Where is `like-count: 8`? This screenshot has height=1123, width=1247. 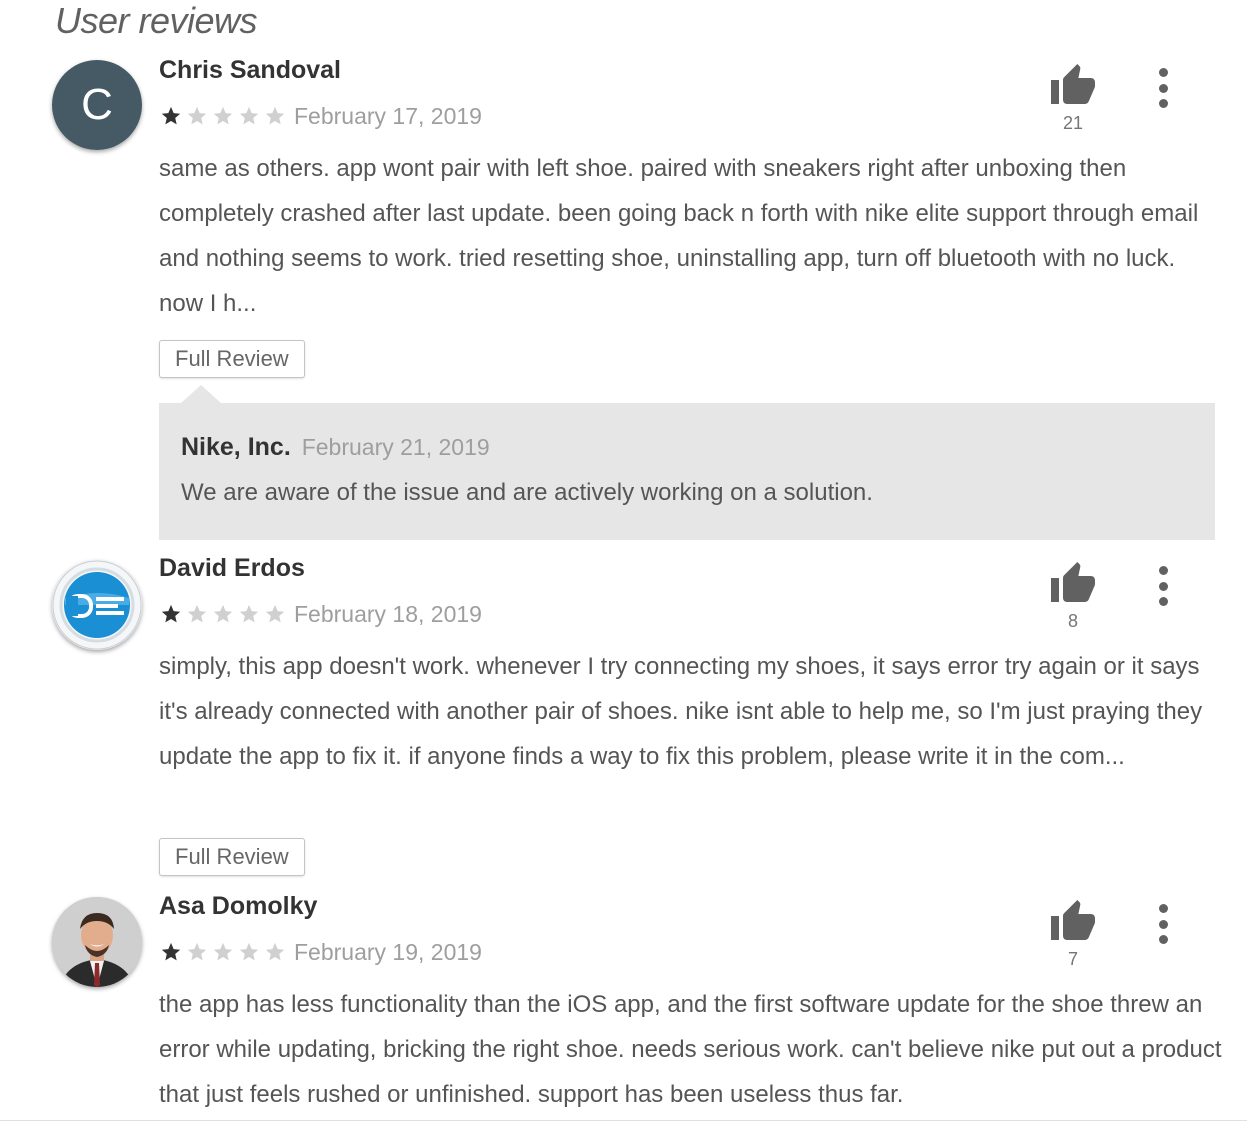
like-count: 8 is located at coordinates (1072, 621).